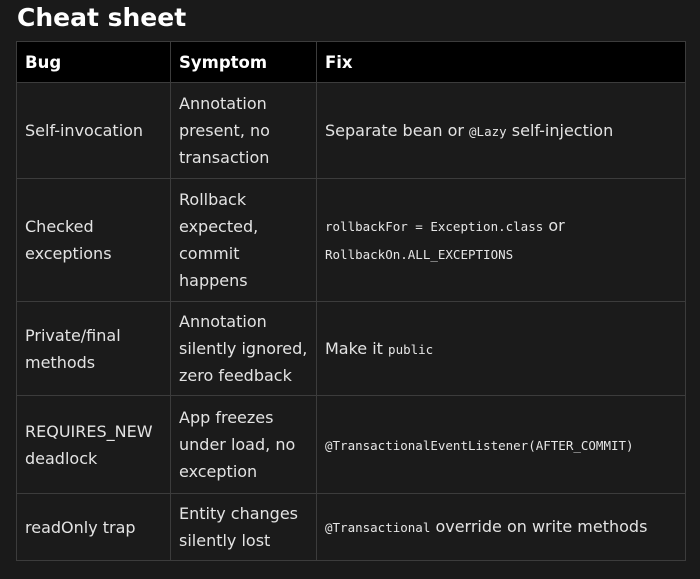 The image size is (700, 579). I want to click on header-bug: Bug, so click(93, 62).